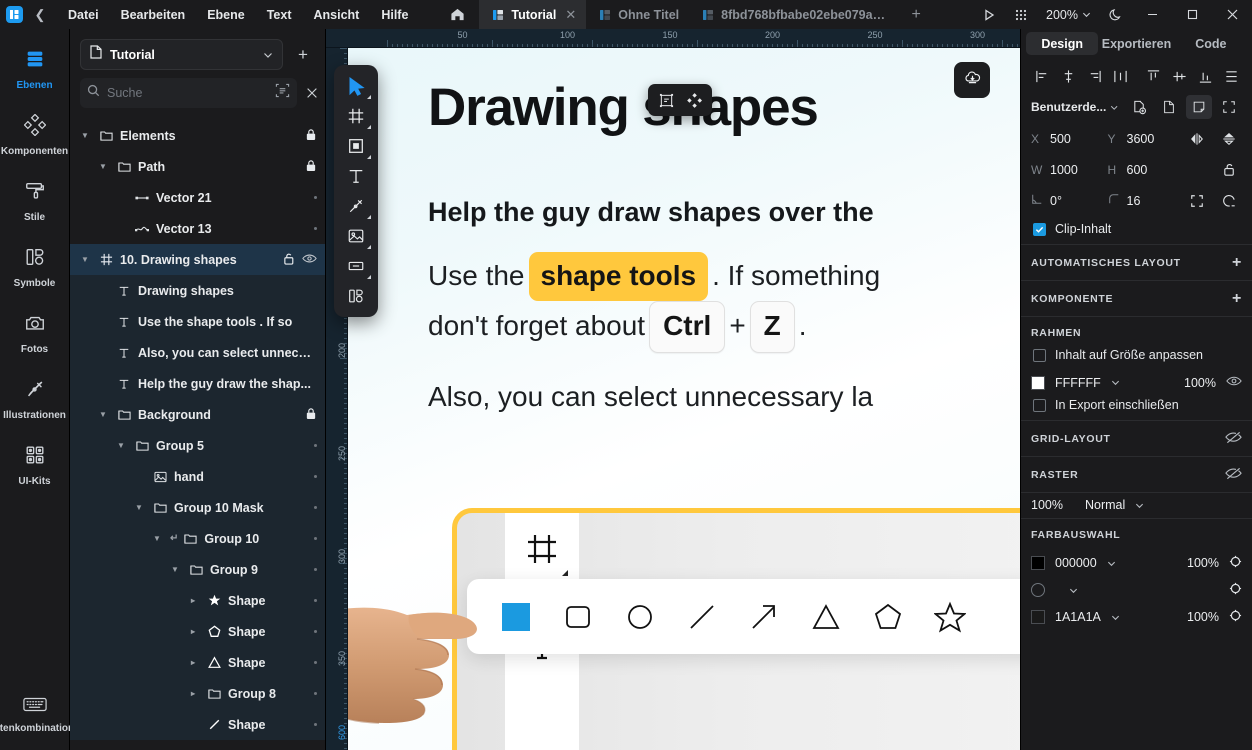 This screenshot has width=1252, height=750. Describe the element at coordinates (1136, 408) in the screenshot. I see `include-export-row: In Export einschließen` at that location.